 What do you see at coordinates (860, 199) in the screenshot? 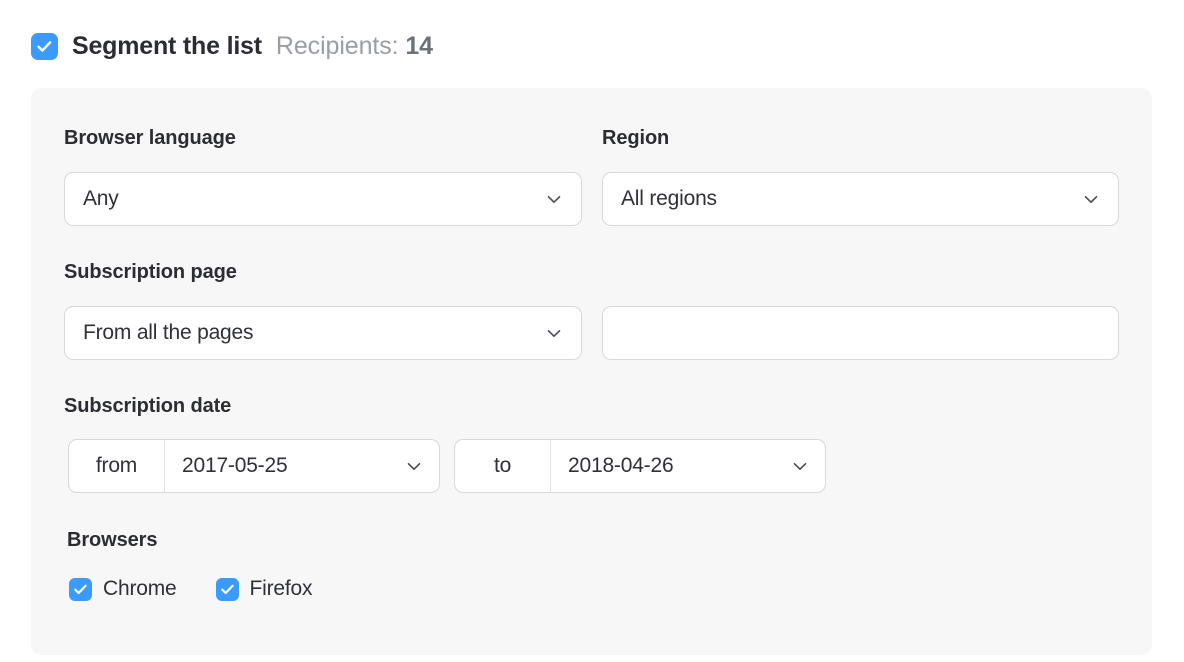
I see `region-select: All regions` at bounding box center [860, 199].